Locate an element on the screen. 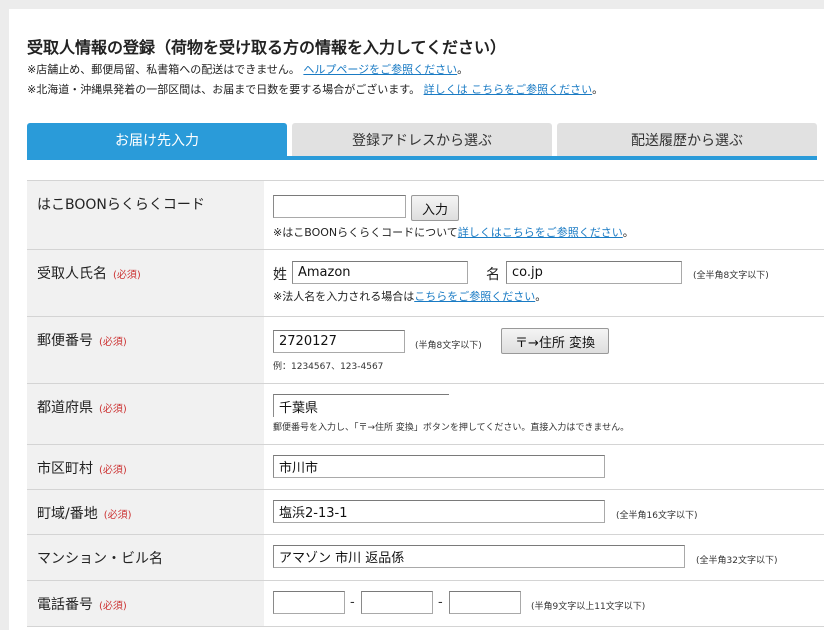  haco-code-enter-button: 入力 is located at coordinates (435, 208).